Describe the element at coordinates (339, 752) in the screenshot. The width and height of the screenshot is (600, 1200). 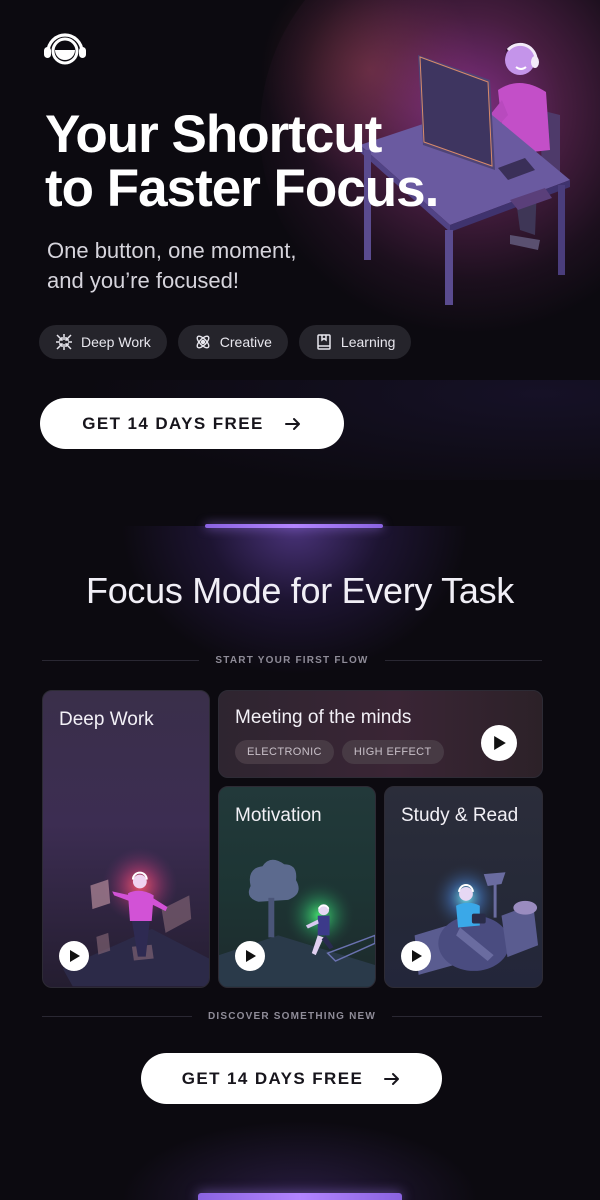
I see `card-tags: ELECTRONIC HIGH EFFECT` at that location.